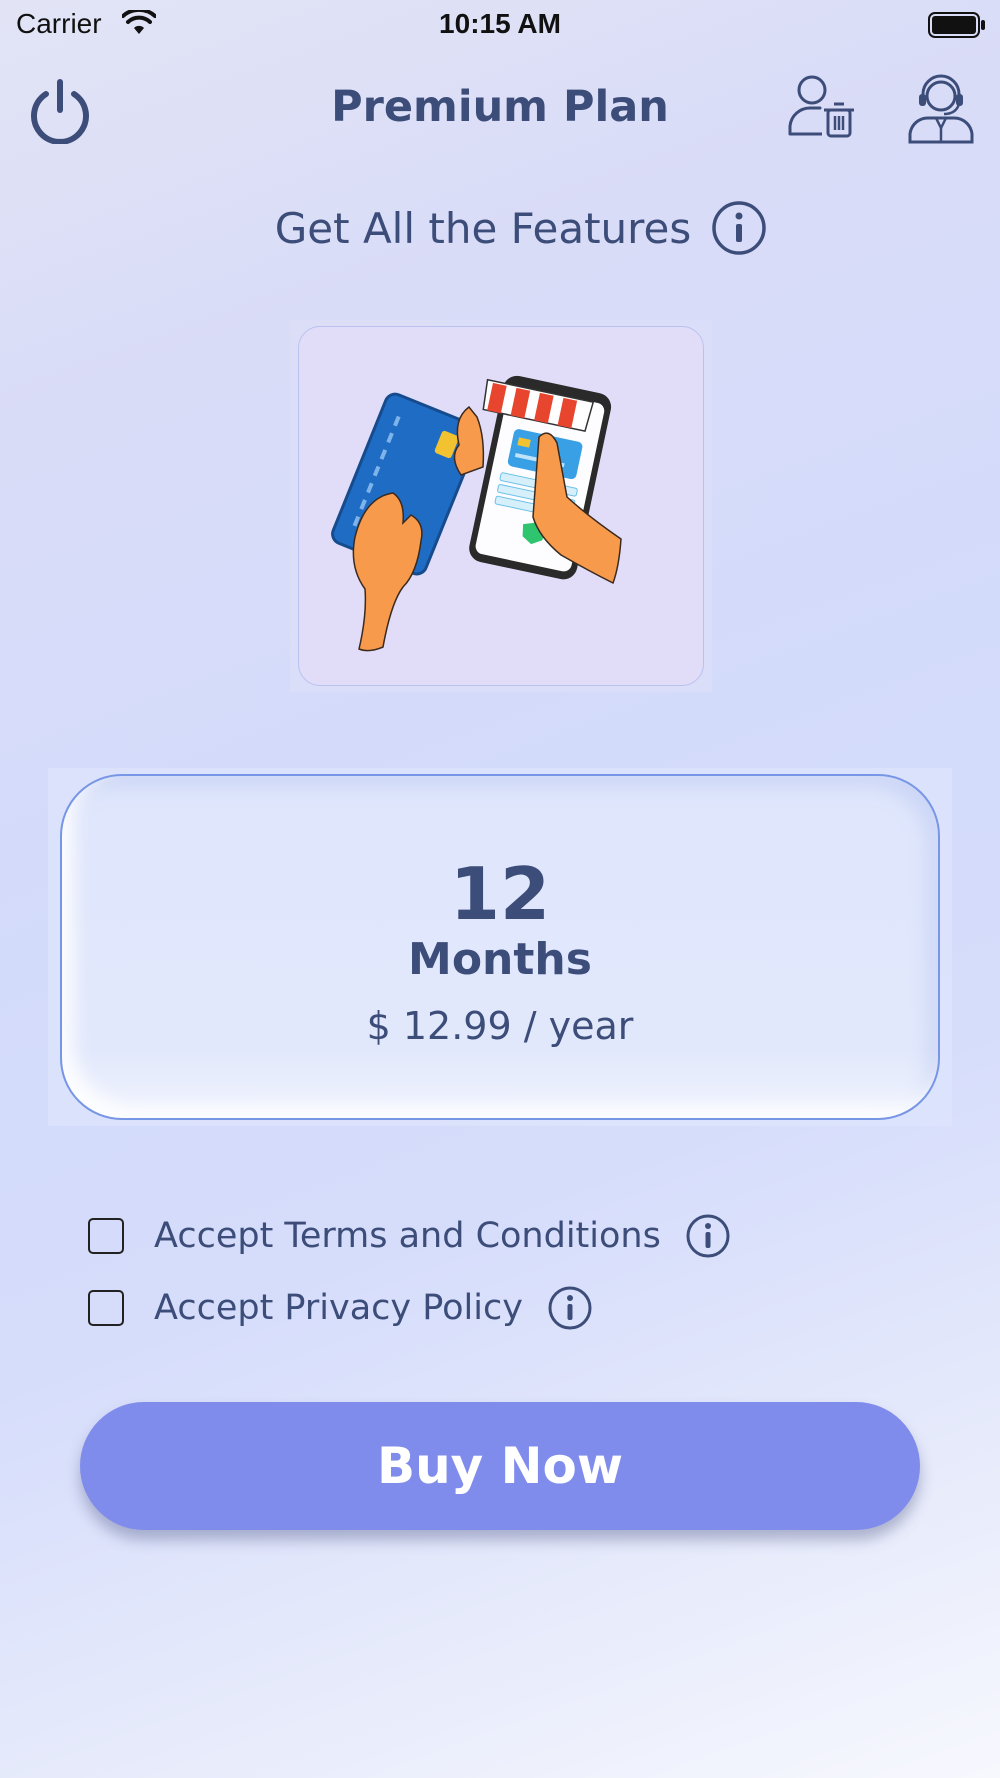 This screenshot has width=1000, height=1778. I want to click on privacy-row: Accept Privacy Policy, so click(340, 1308).